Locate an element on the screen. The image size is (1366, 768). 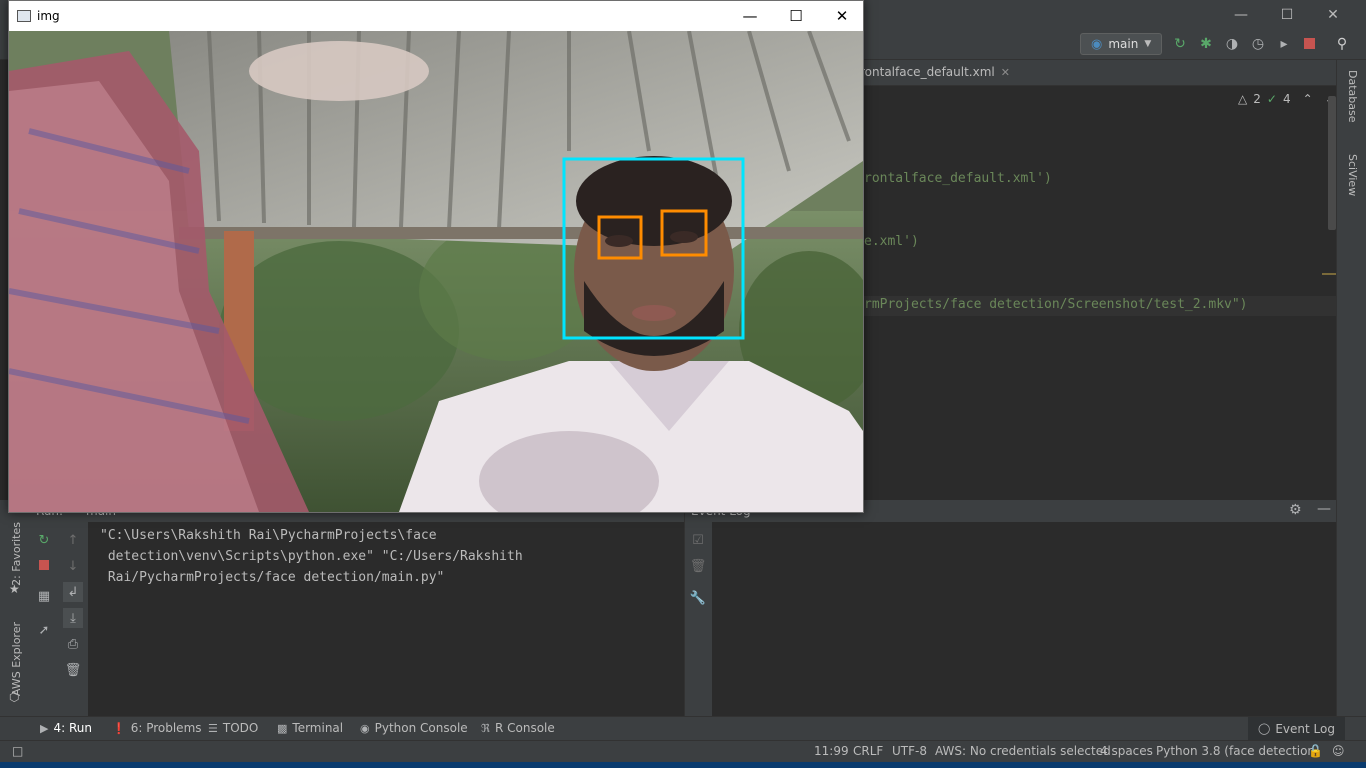
file-encoding: UTF-8 is located at coordinates (909, 751).